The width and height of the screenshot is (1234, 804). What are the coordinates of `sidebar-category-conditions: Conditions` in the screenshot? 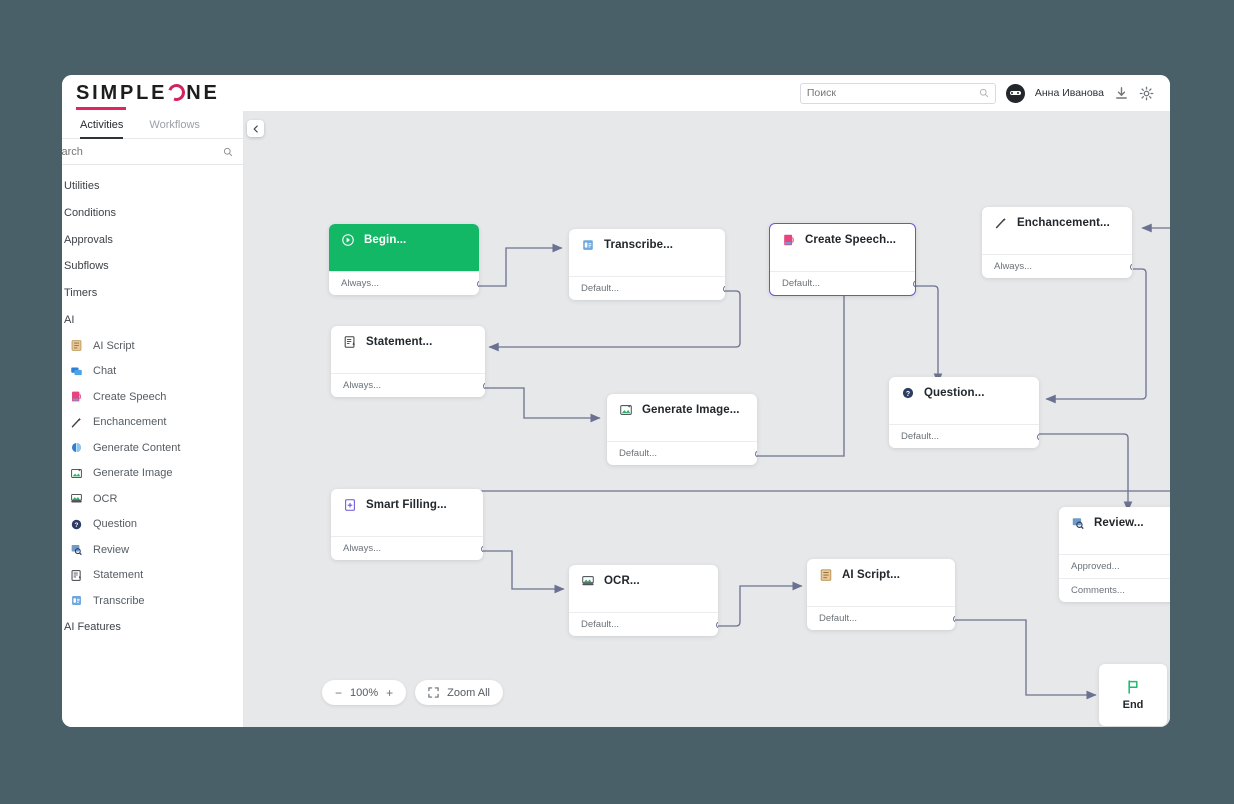 It's located at (152, 213).